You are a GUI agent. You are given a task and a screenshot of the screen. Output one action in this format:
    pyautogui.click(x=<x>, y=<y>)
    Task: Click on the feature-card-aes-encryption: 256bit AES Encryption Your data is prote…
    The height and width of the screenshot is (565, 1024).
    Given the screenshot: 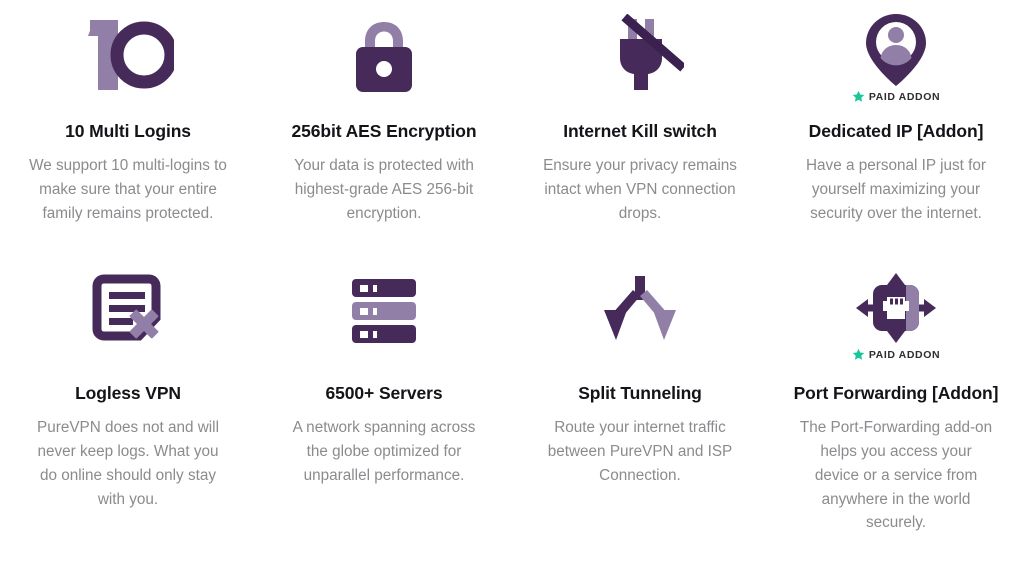 What is the action you would take?
    pyautogui.click(x=384, y=130)
    